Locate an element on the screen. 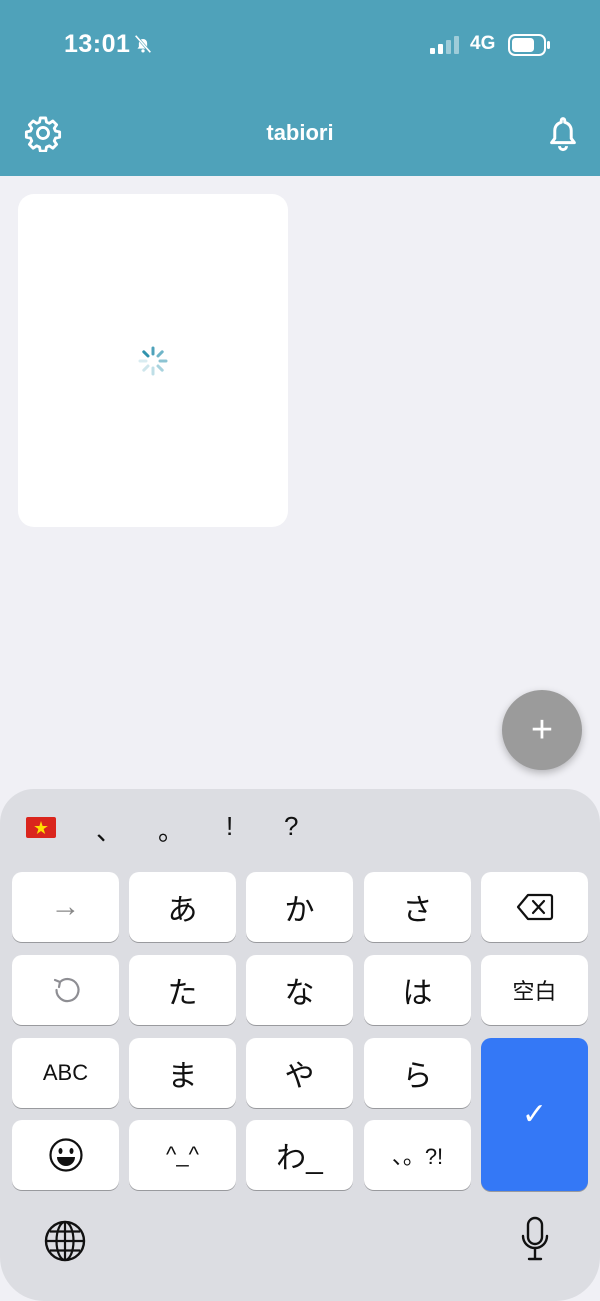  key-ka: か is located at coordinates (299, 907).